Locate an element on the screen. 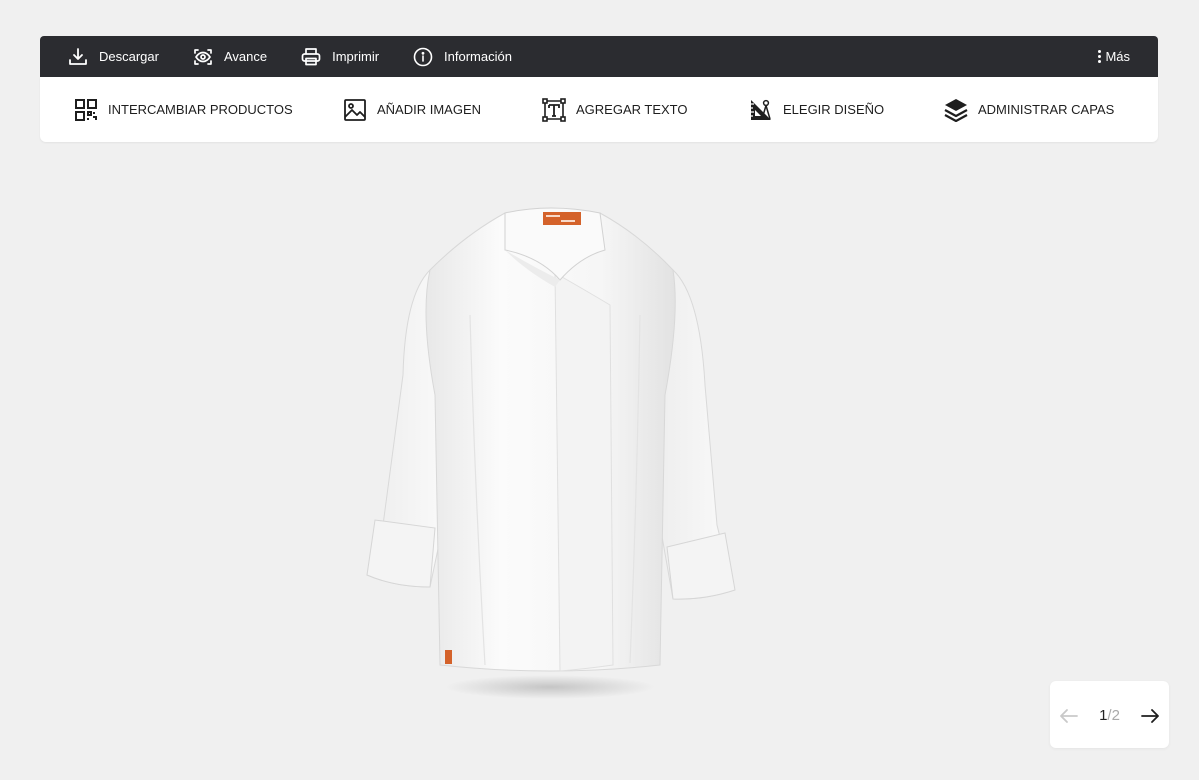 The height and width of the screenshot is (780, 1199). more-button: Más is located at coordinates (1114, 56).